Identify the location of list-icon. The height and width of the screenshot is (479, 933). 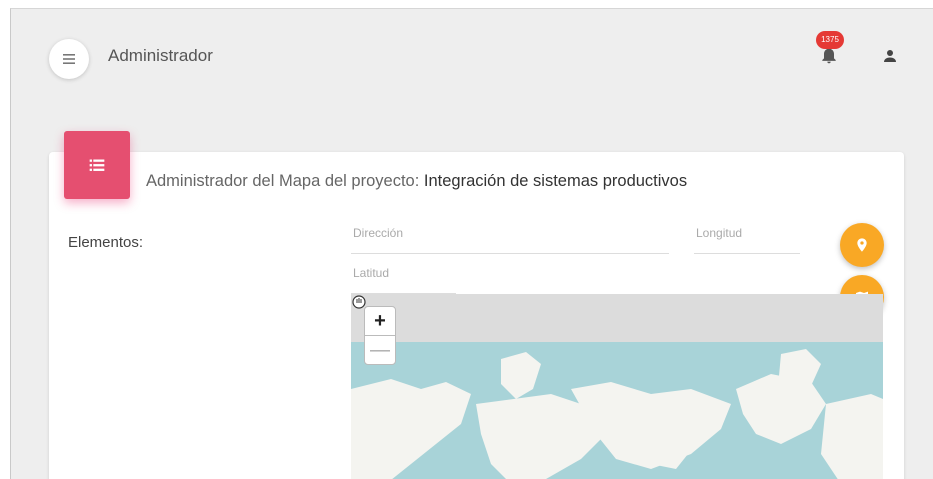
(97, 165).